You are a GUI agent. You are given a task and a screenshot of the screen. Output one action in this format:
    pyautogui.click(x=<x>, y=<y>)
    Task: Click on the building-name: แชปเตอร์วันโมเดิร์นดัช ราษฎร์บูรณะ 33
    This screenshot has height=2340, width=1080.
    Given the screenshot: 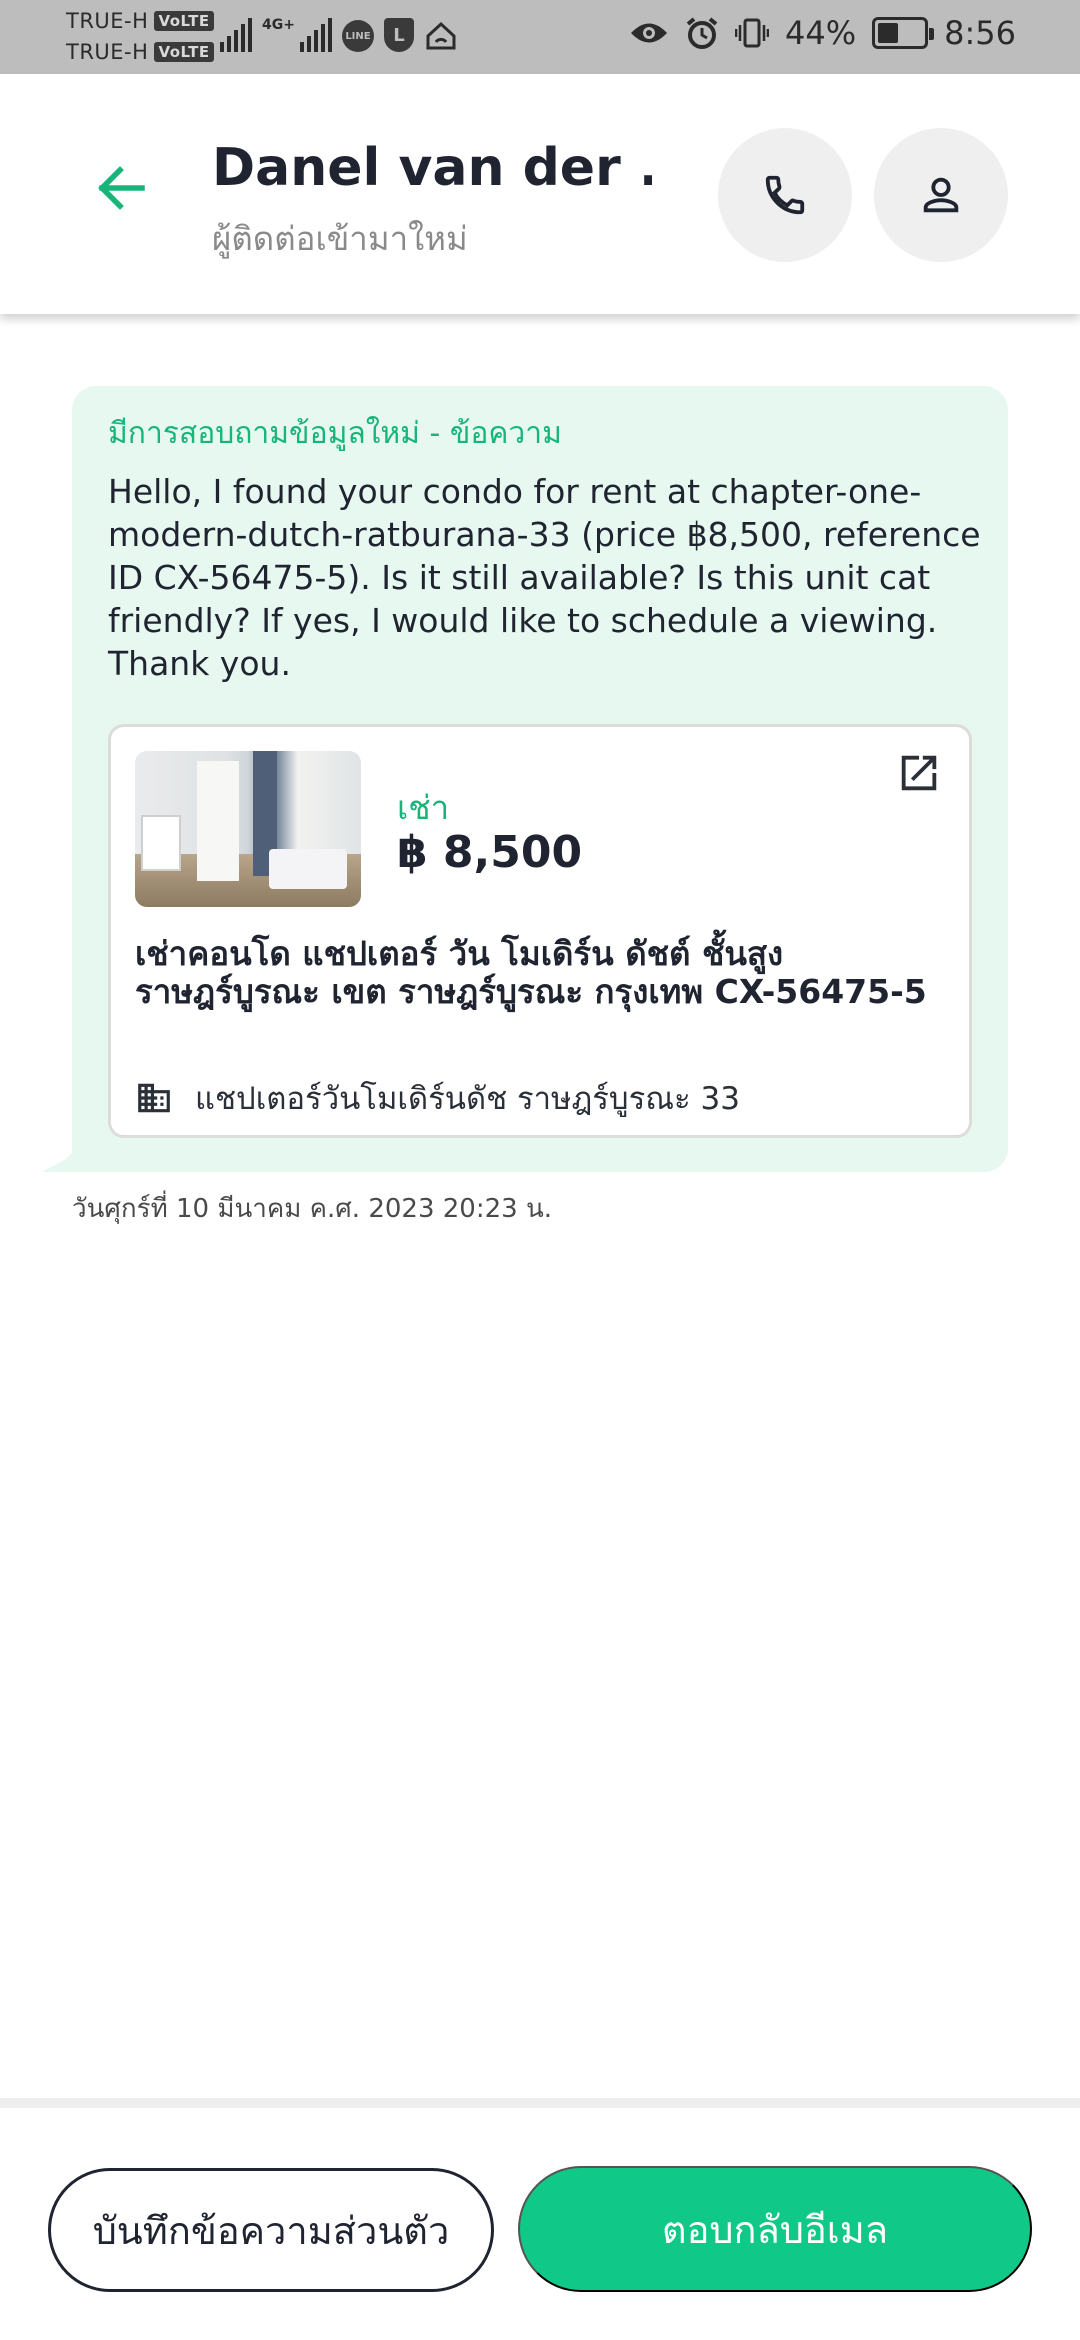 What is the action you would take?
    pyautogui.click(x=467, y=1099)
    